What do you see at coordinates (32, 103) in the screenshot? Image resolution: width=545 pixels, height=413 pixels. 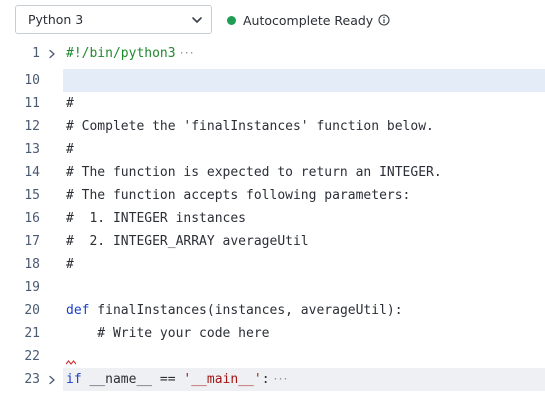 I see `line-number: 11` at bounding box center [32, 103].